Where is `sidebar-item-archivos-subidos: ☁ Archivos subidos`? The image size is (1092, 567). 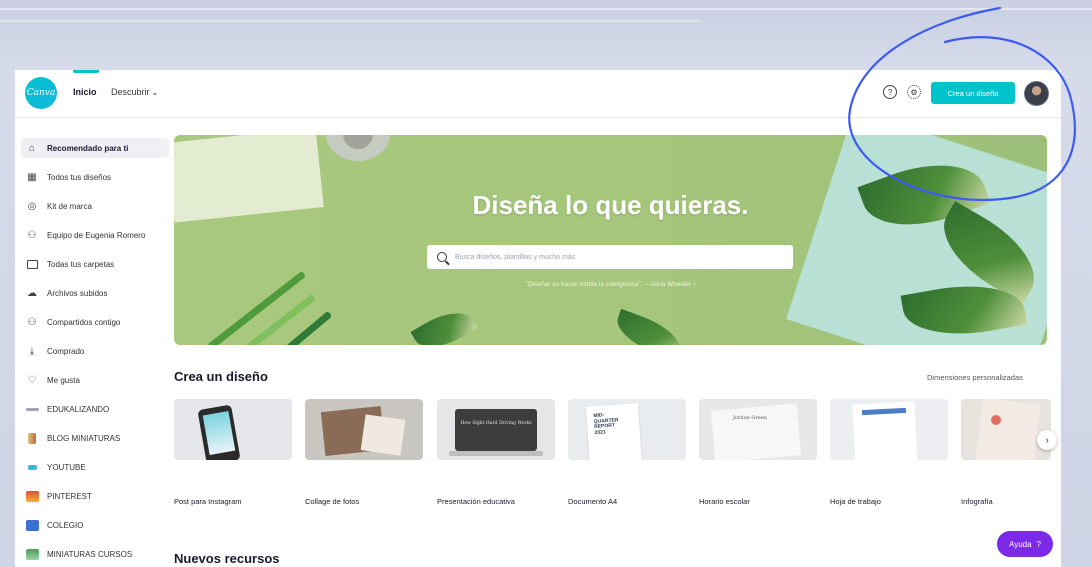
sidebar-item-archivos-subidos: ☁ Archivos subidos is located at coordinates (95, 293).